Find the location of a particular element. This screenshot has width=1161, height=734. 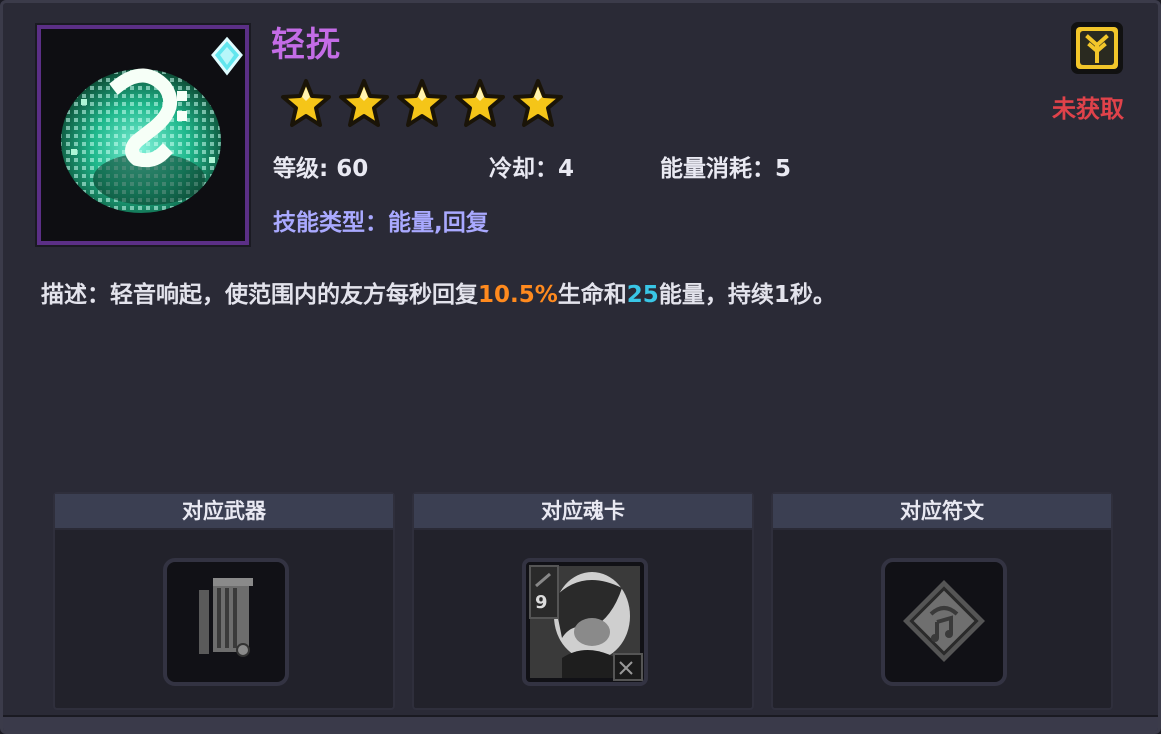

skill-type-label: 技能类型： is located at coordinates (330, 223).